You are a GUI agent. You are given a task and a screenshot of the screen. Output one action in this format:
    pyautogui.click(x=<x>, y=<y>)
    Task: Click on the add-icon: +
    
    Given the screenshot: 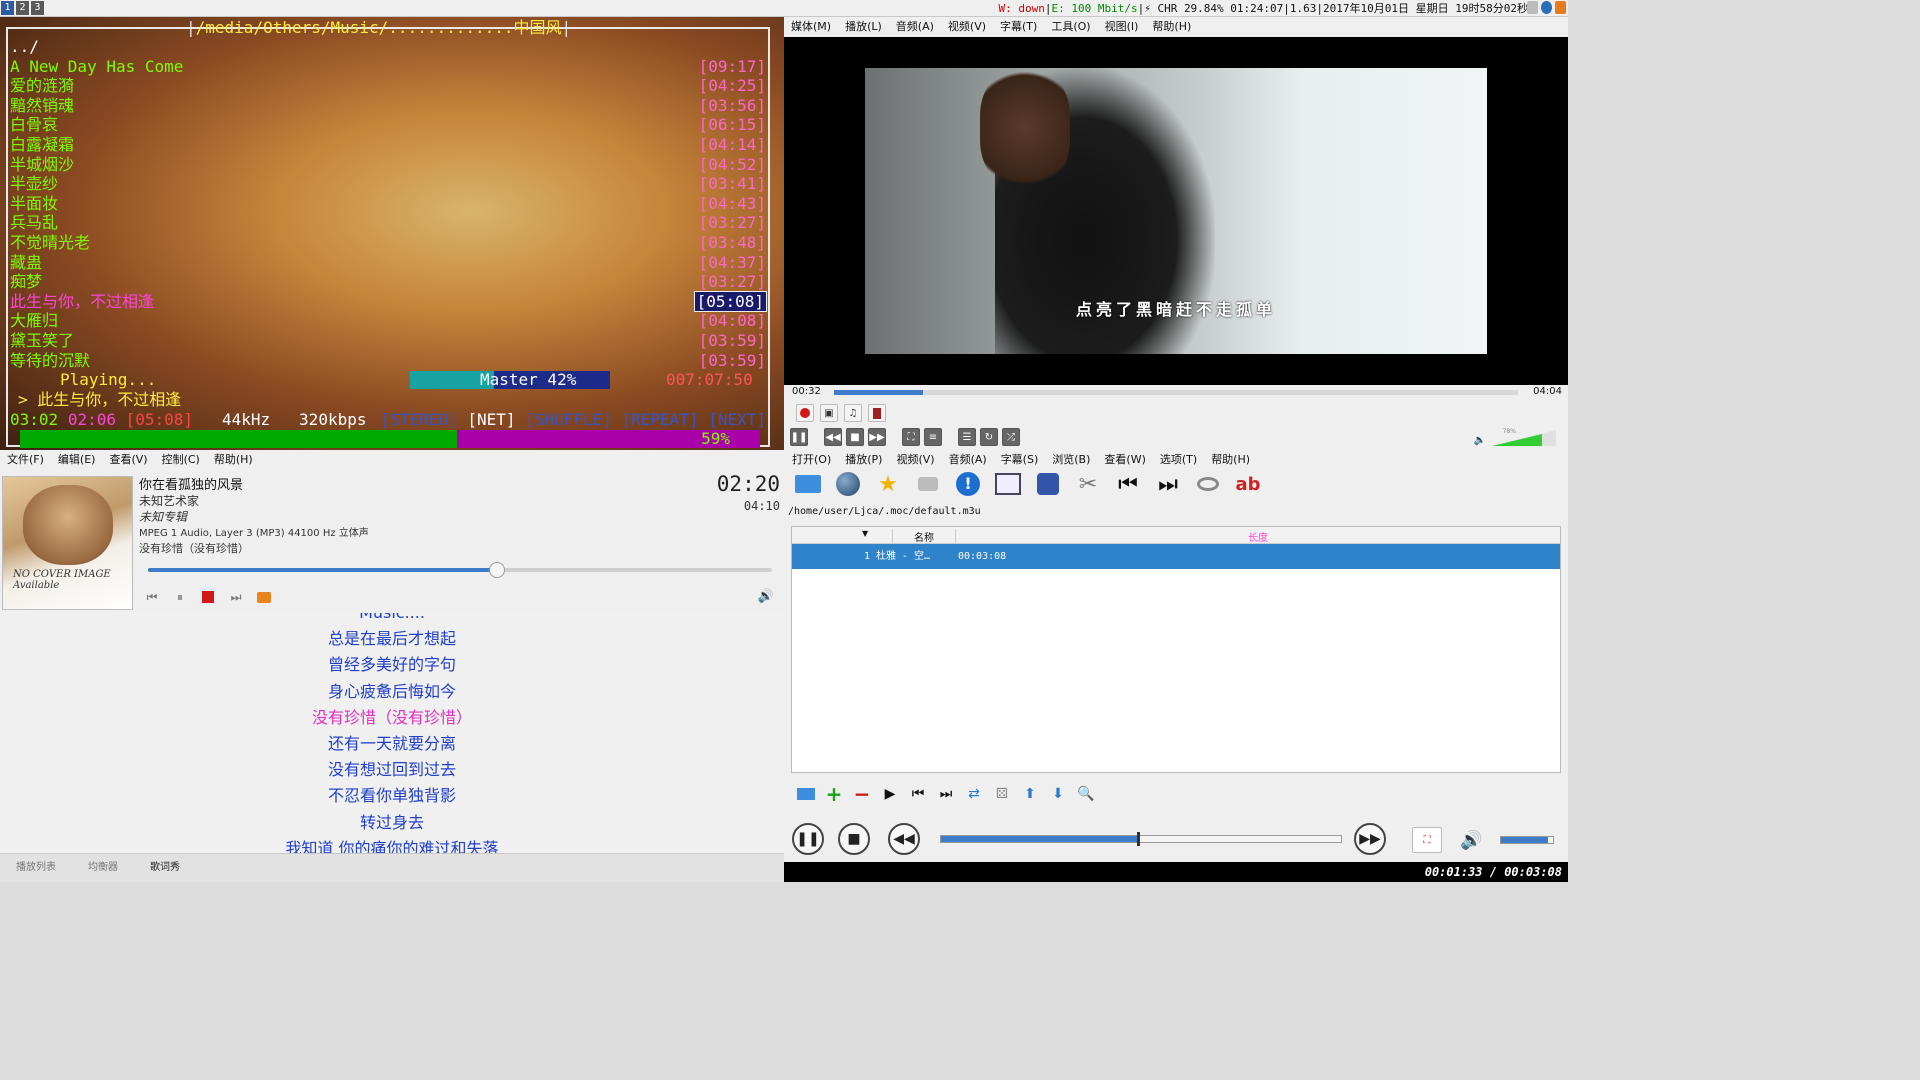 What is the action you would take?
    pyautogui.click(x=834, y=794)
    